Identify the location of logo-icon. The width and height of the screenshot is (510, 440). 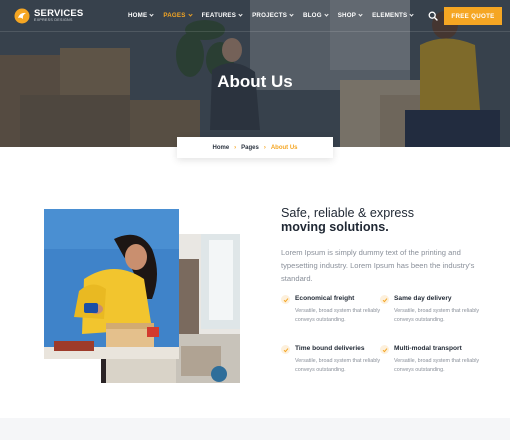
(22, 16).